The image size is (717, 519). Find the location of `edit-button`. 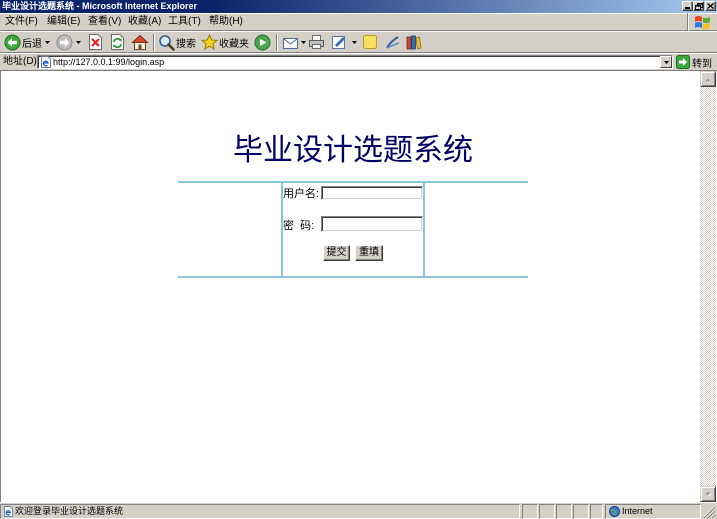

edit-button is located at coordinates (339, 42).